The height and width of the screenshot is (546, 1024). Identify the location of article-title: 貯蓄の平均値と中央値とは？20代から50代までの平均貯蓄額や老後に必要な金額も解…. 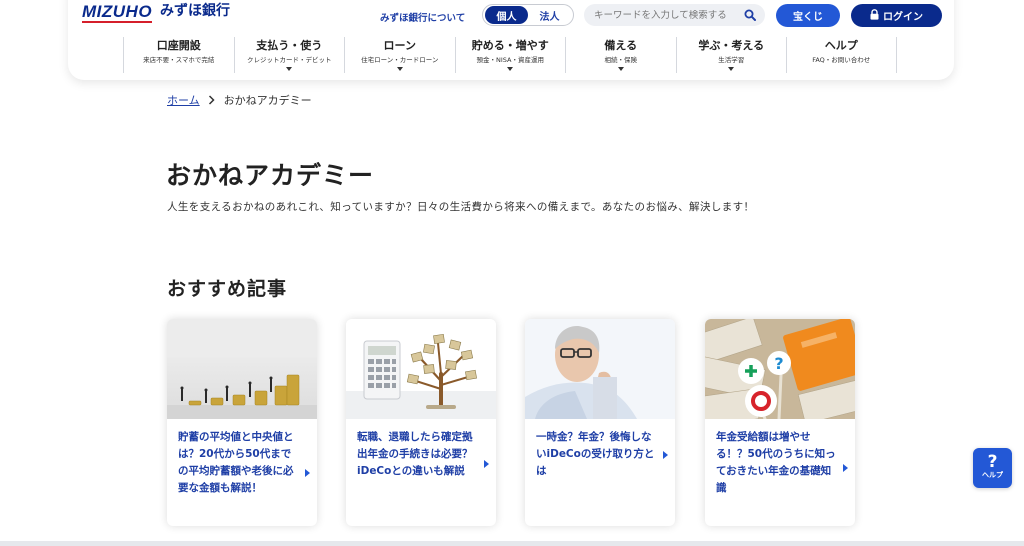
(236, 462).